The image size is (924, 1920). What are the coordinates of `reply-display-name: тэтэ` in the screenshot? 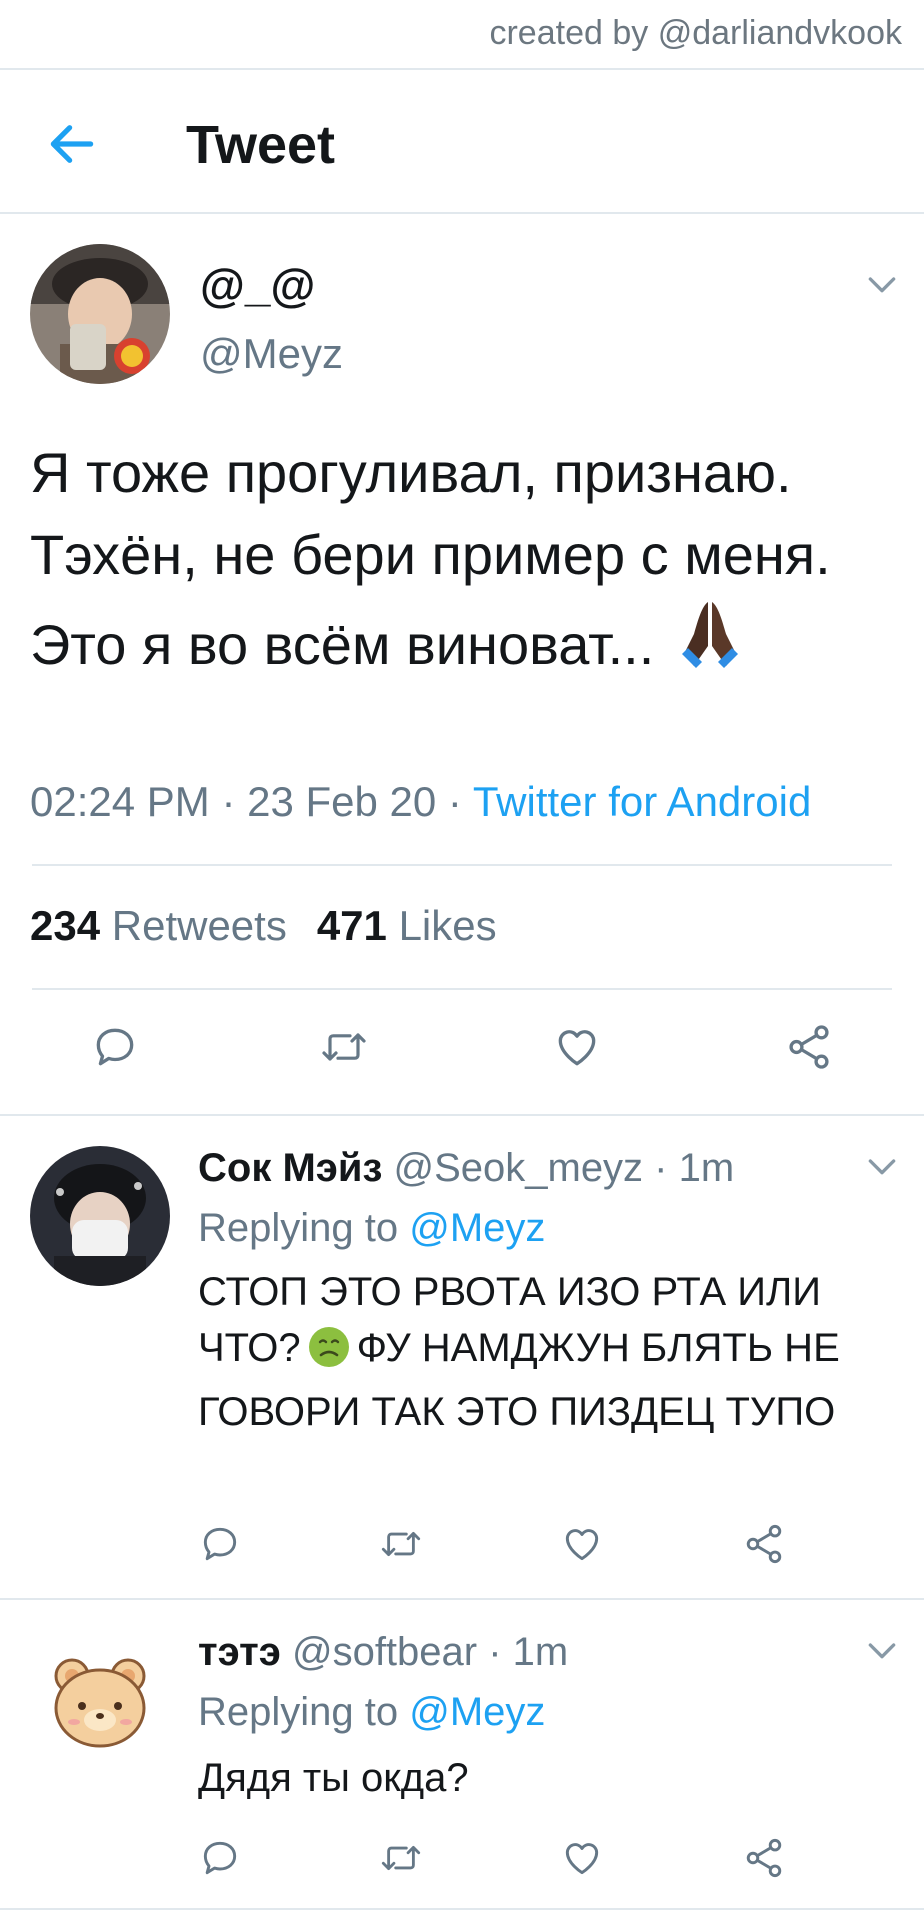 It's located at (239, 1652).